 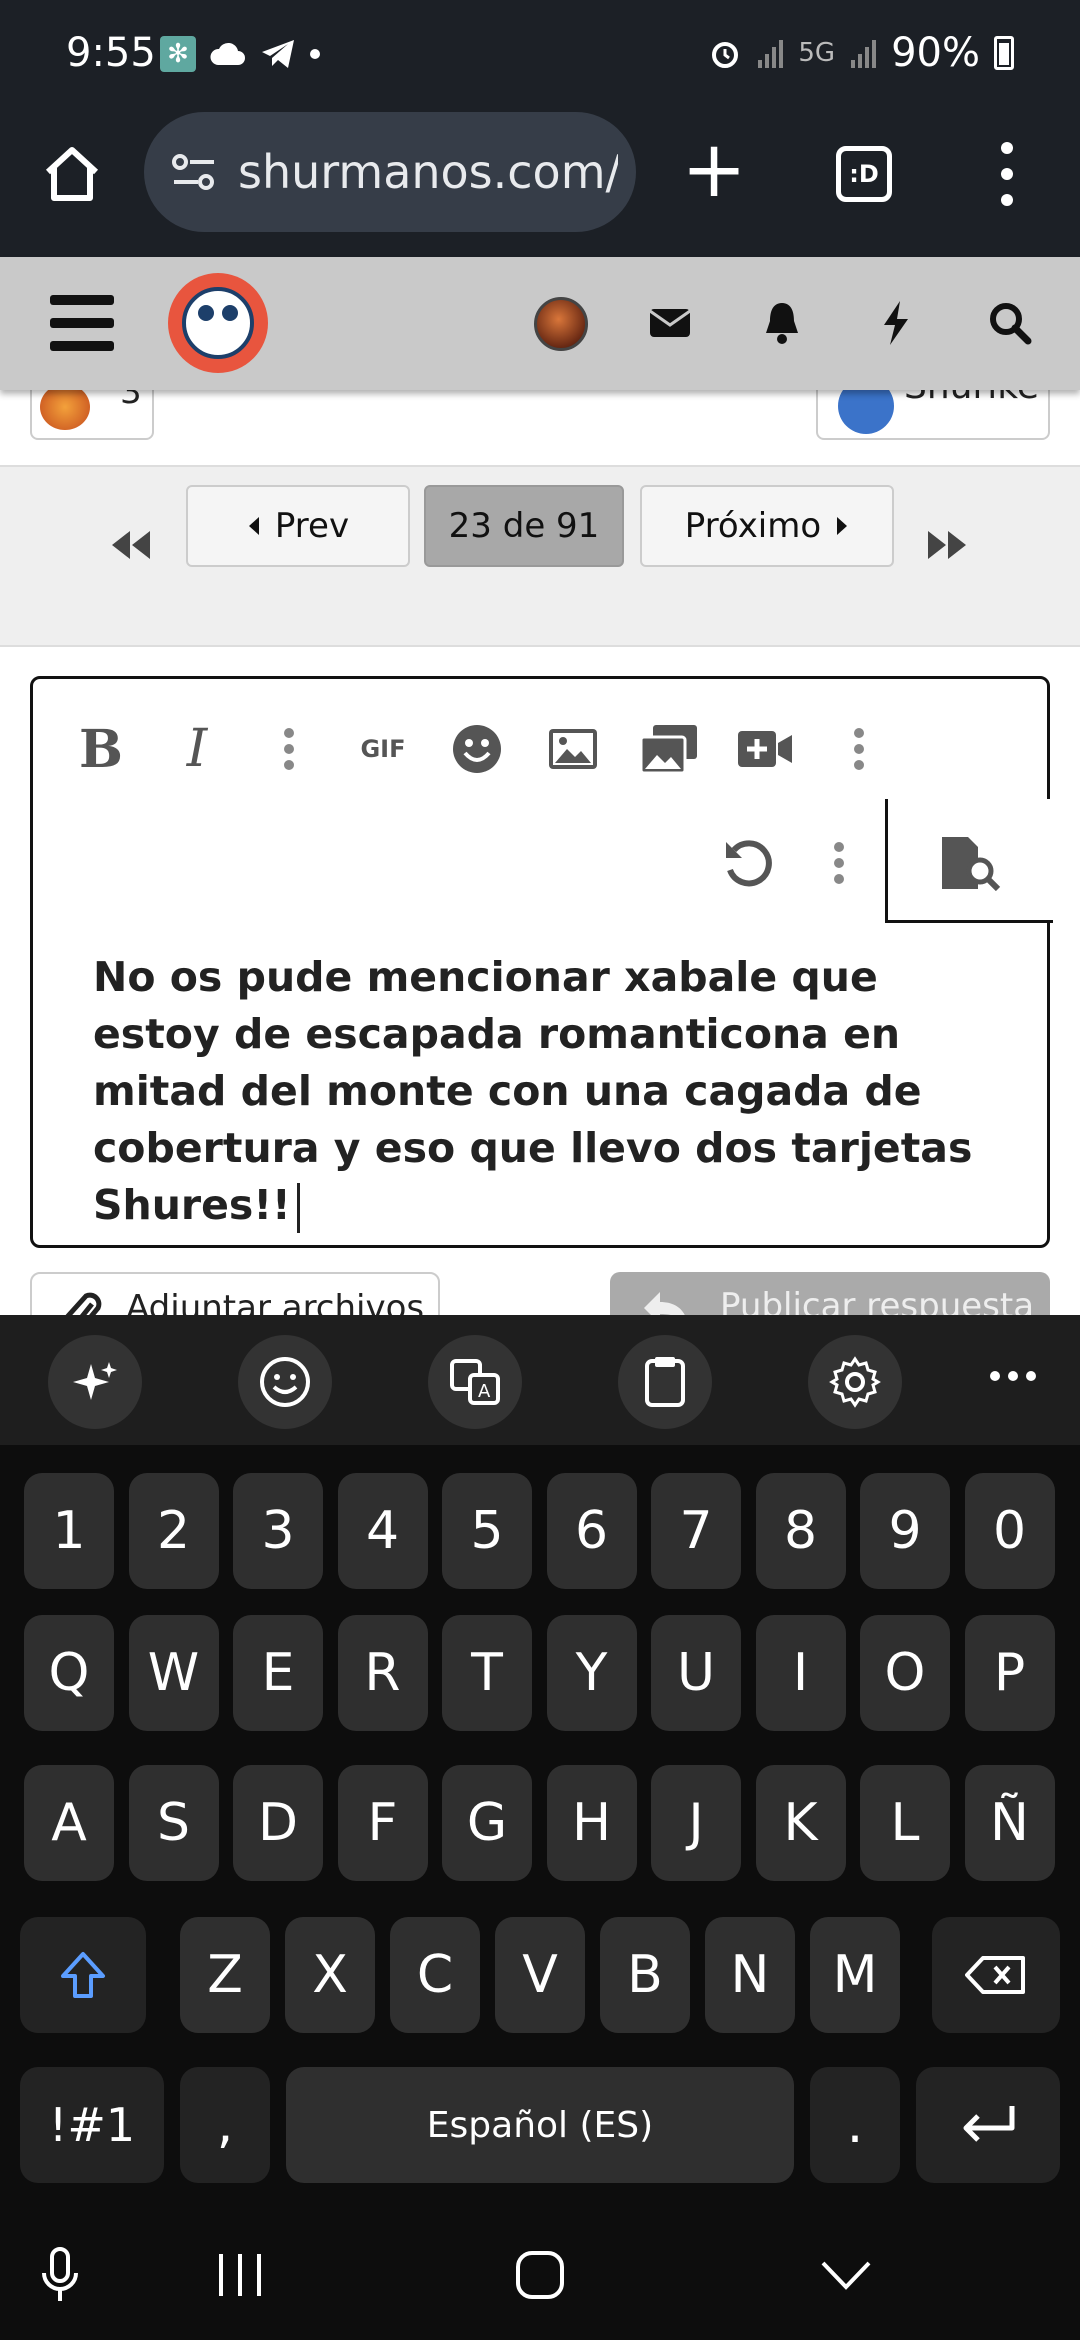 I want to click on new-tab-icon: +, so click(x=714, y=170).